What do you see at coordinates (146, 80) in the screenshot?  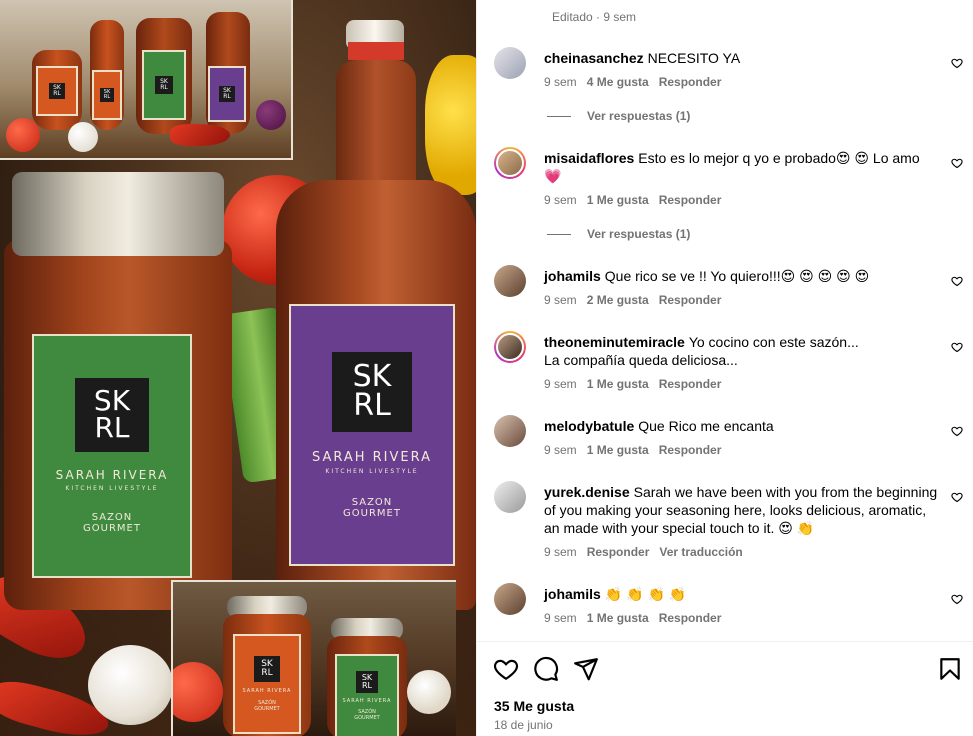 I see `inset-photo-top: SK RL SK RL SK RL SK RL` at bounding box center [146, 80].